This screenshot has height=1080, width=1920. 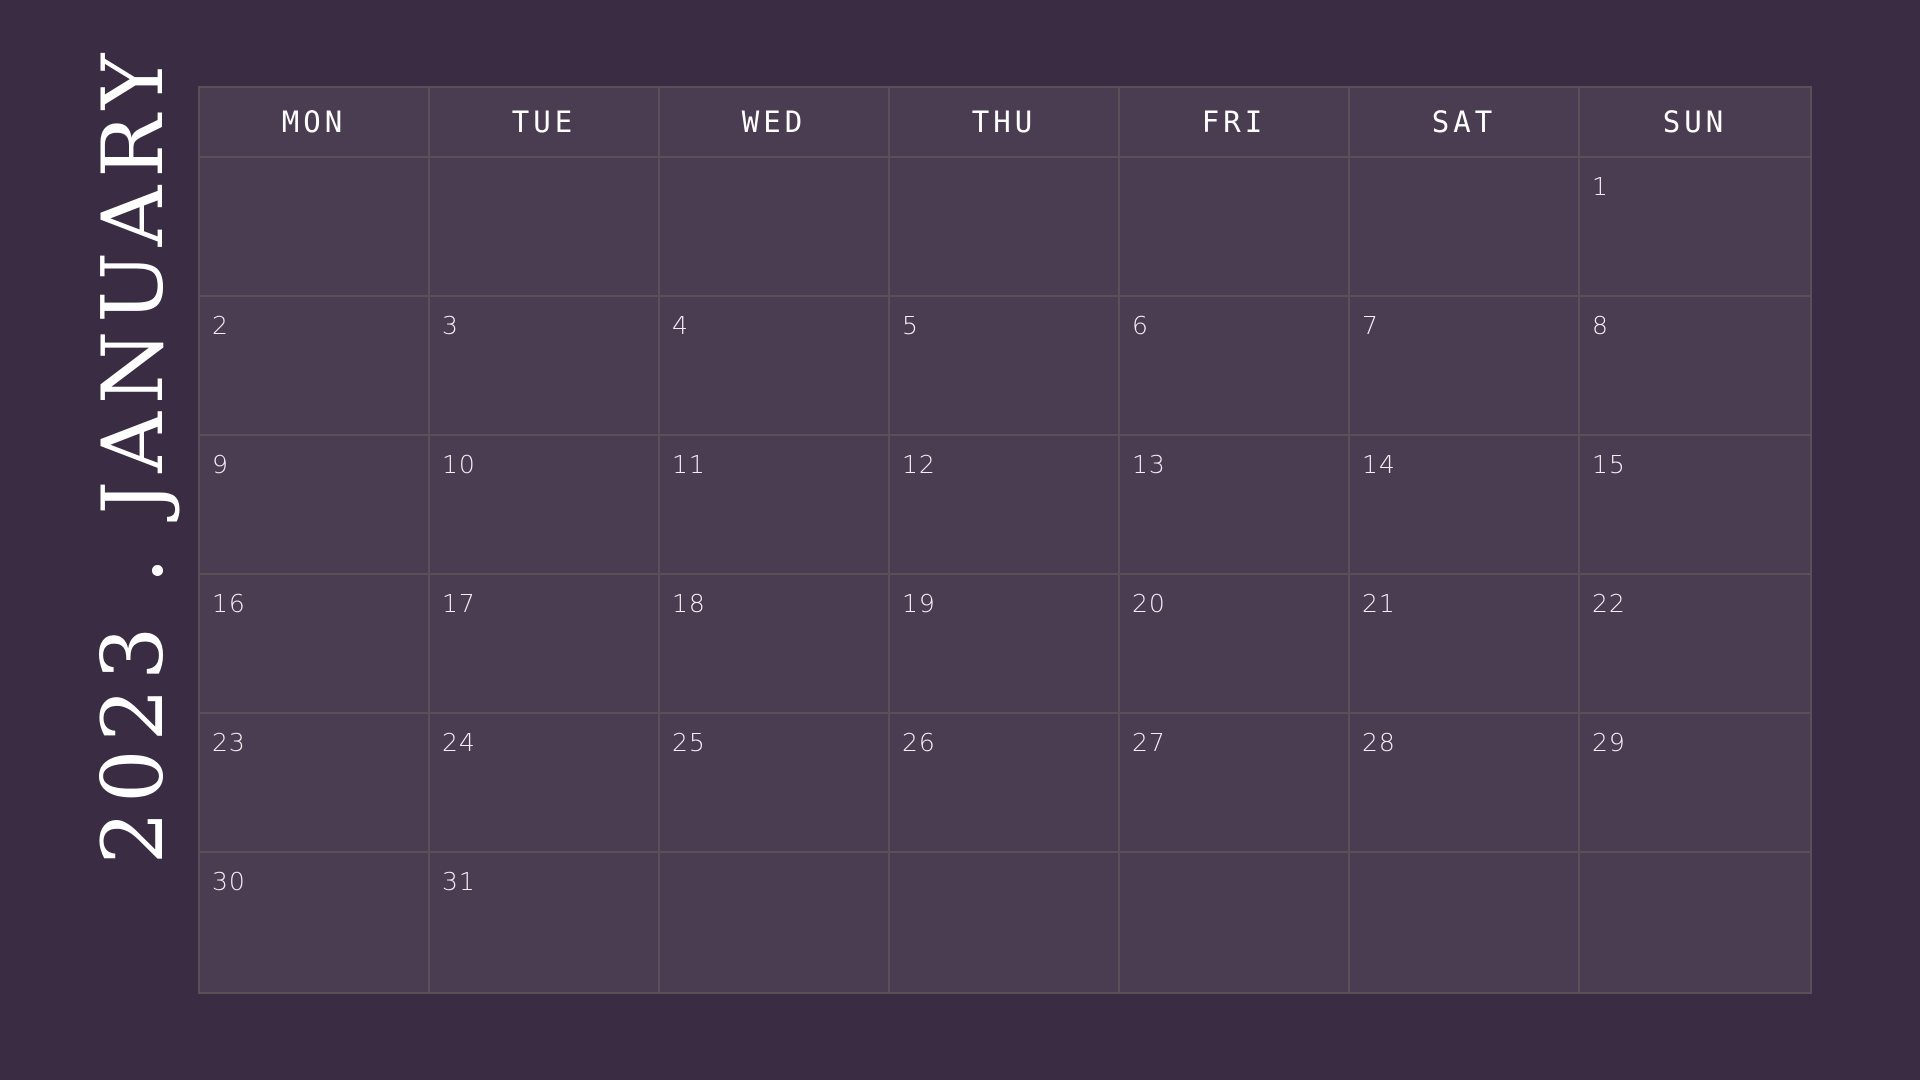 What do you see at coordinates (545, 783) in the screenshot?
I see `day-cell: 24` at bounding box center [545, 783].